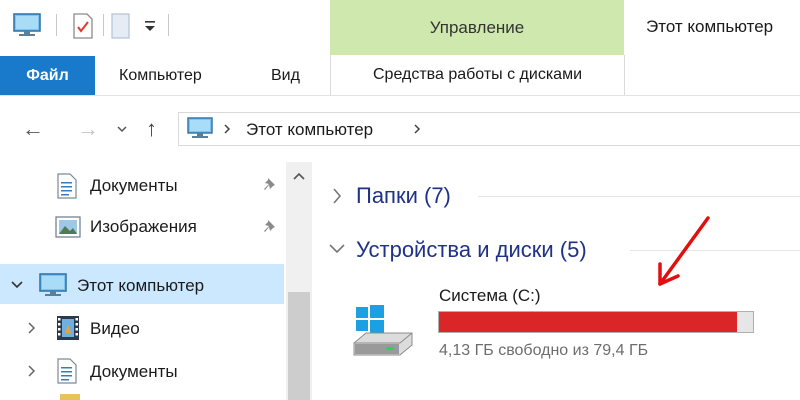  What do you see at coordinates (140, 286) in the screenshot?
I see `sidebar-item-this-pc: Этот компьютер` at bounding box center [140, 286].